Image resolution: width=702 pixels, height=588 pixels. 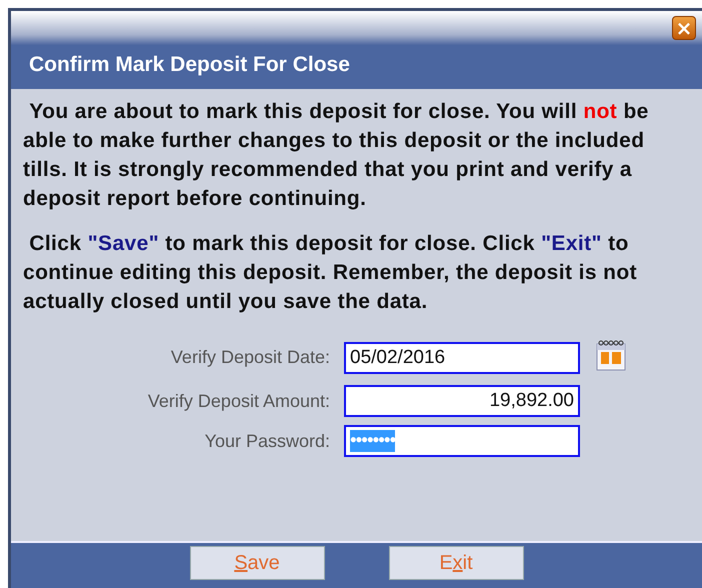 I want to click on dialog-title: Confirm Mark Deposit For Close, so click(x=356, y=67).